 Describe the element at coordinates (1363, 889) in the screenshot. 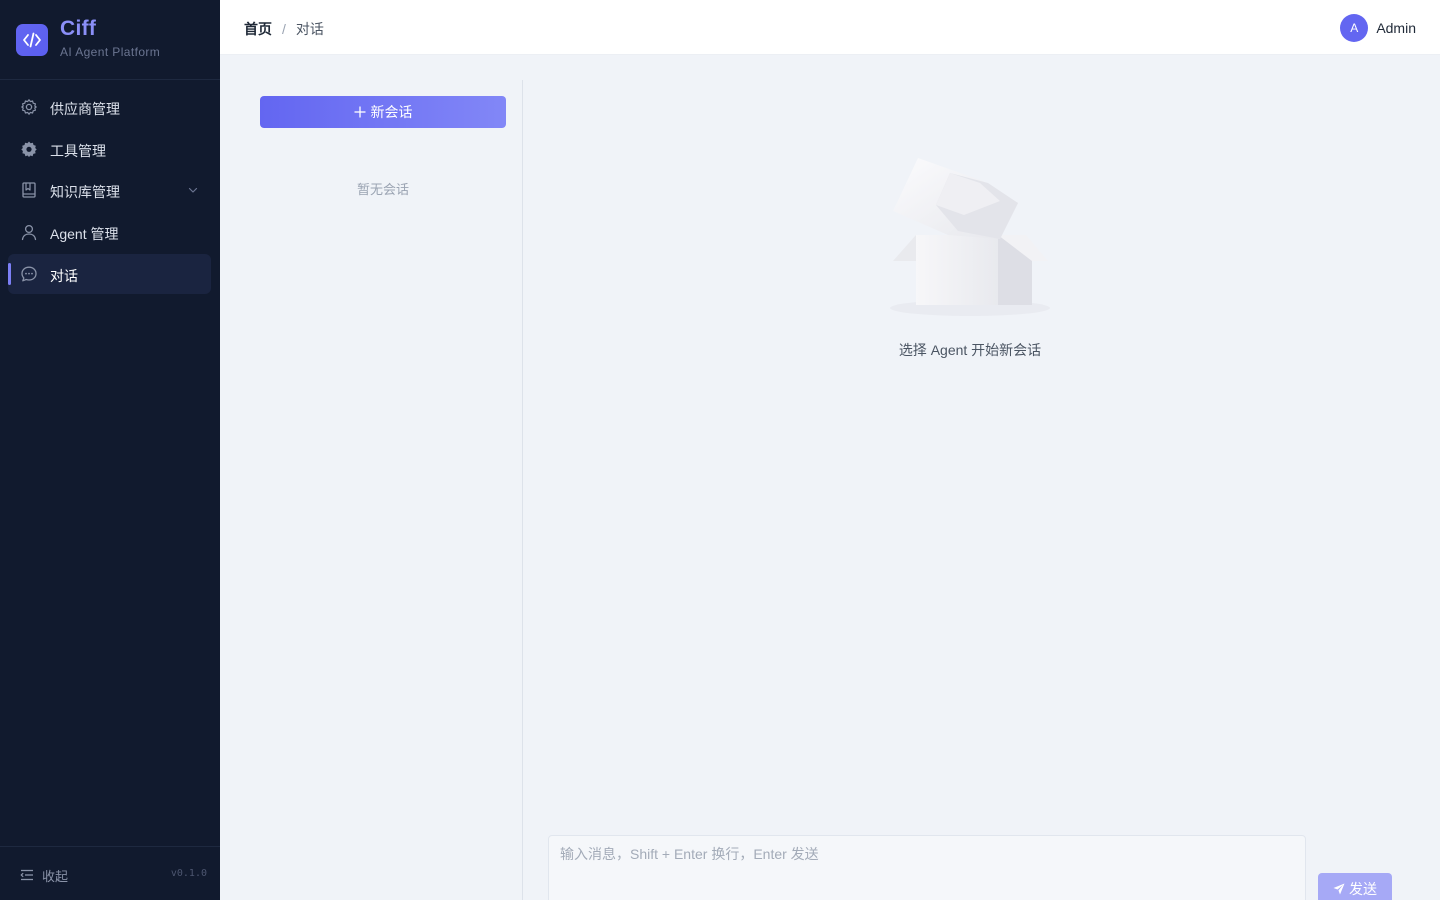

I see `send-label: 发送` at that location.